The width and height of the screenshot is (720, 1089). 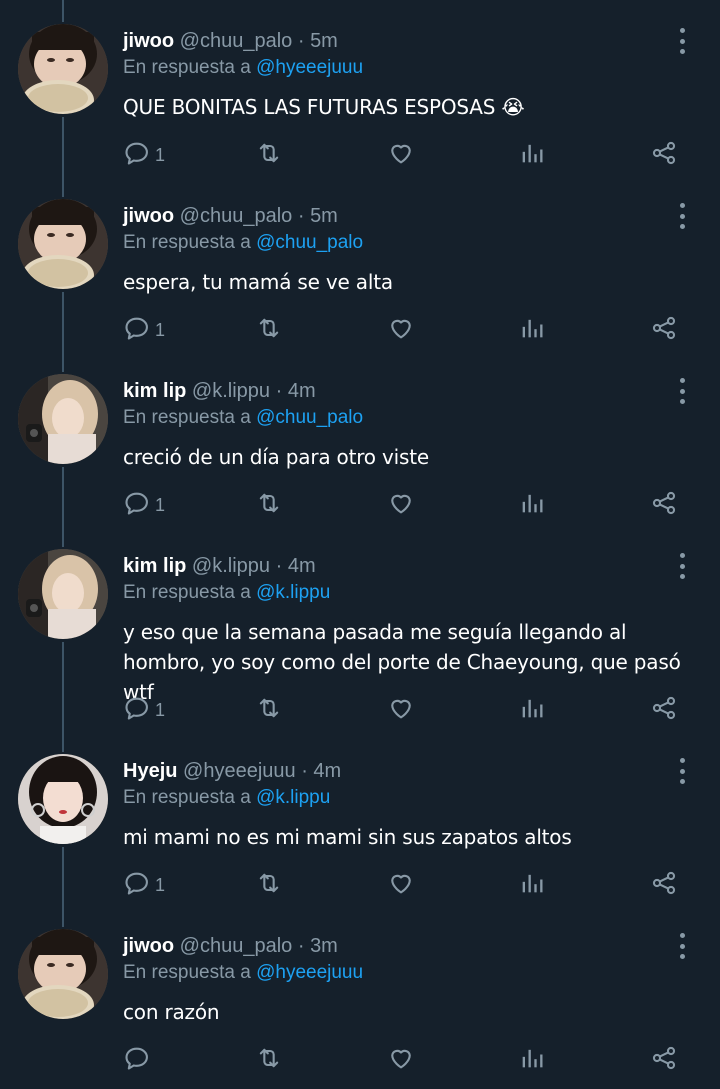 I want to click on tweet-text: espera, tu mamá se ve alta, so click(x=258, y=282).